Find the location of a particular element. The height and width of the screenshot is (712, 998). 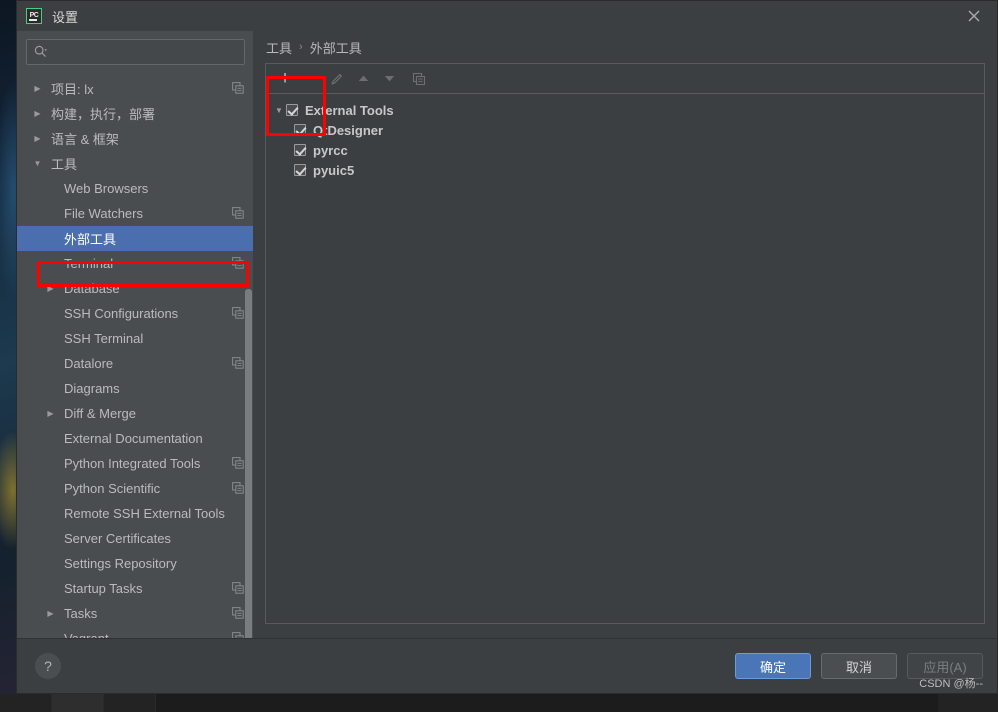

tool-item-label: QtDesigner is located at coordinates (348, 130).